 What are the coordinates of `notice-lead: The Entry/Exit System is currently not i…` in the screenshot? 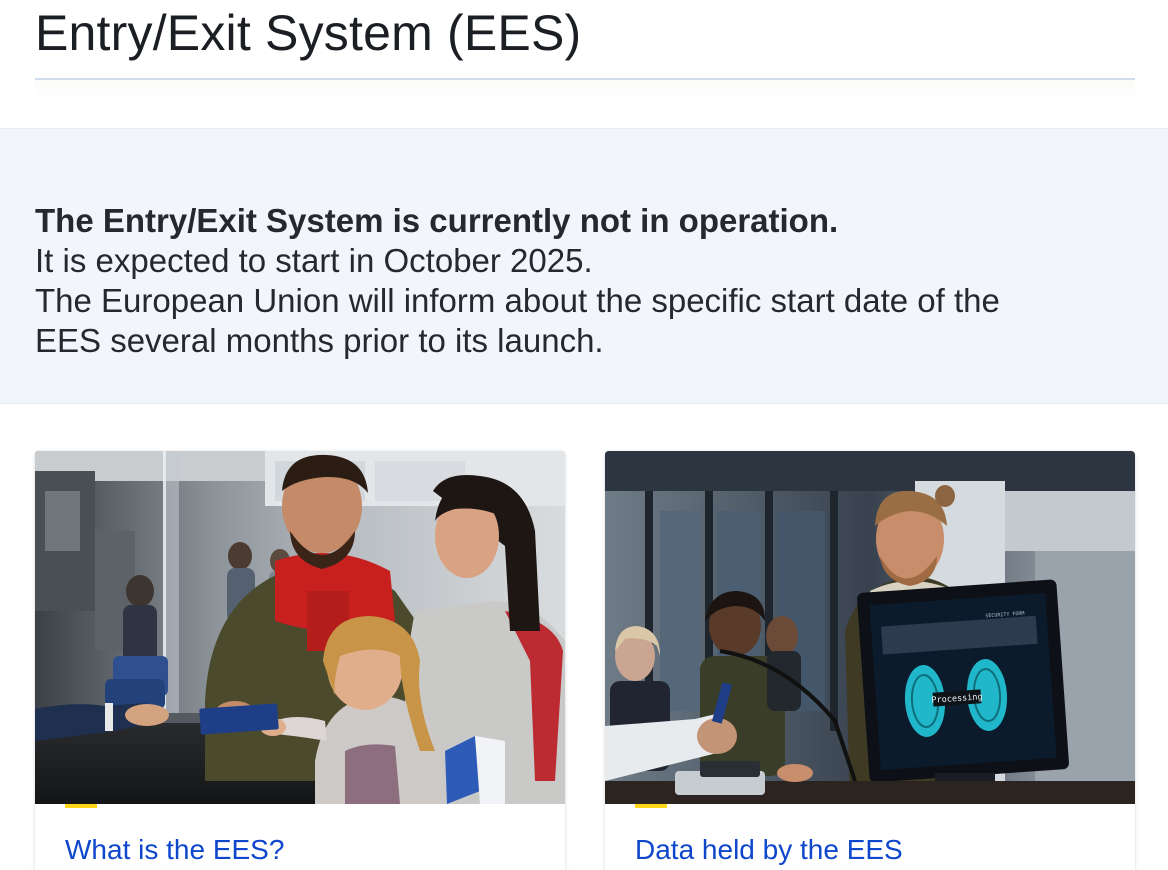 It's located at (437, 220).